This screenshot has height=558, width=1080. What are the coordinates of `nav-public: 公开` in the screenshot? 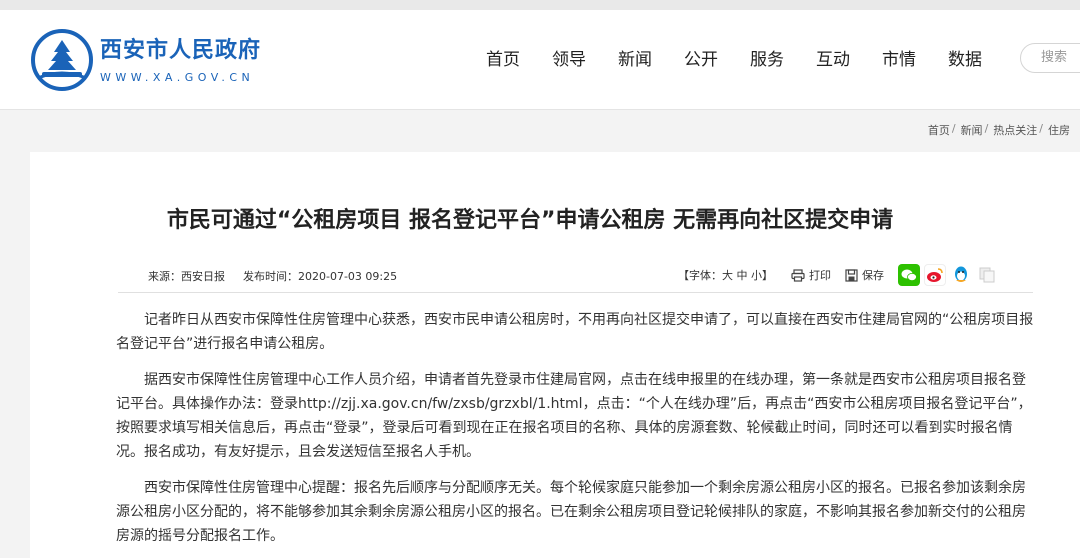 It's located at (701, 60).